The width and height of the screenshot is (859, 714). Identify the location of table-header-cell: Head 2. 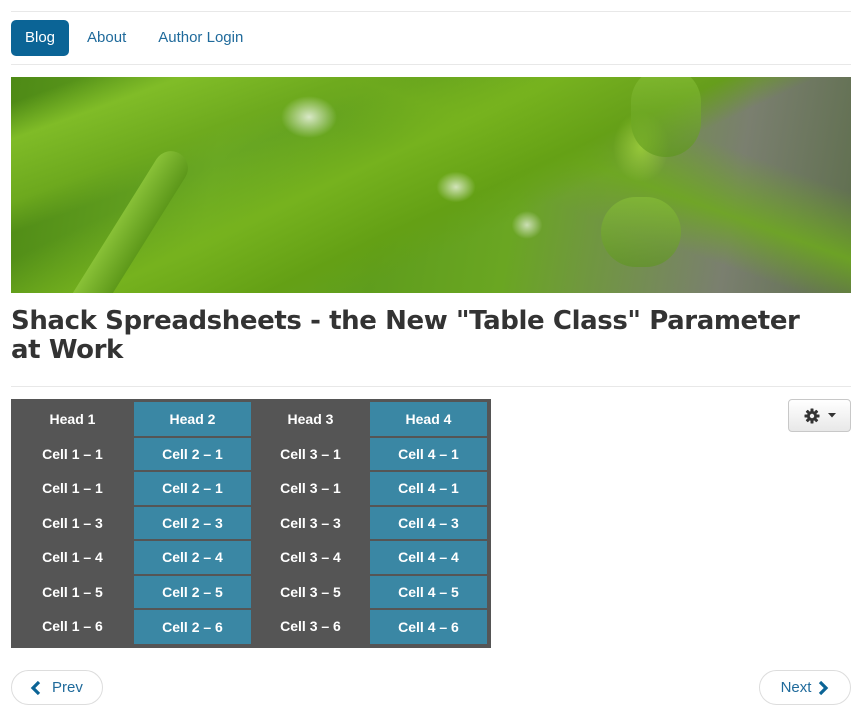
(192, 419).